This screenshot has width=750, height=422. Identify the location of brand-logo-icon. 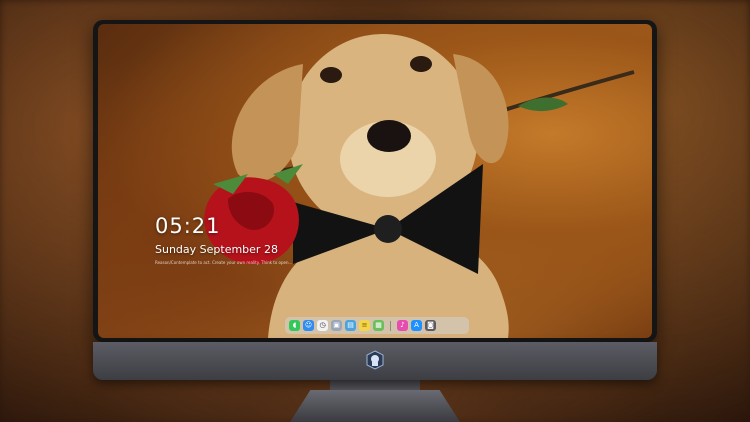
(375, 360).